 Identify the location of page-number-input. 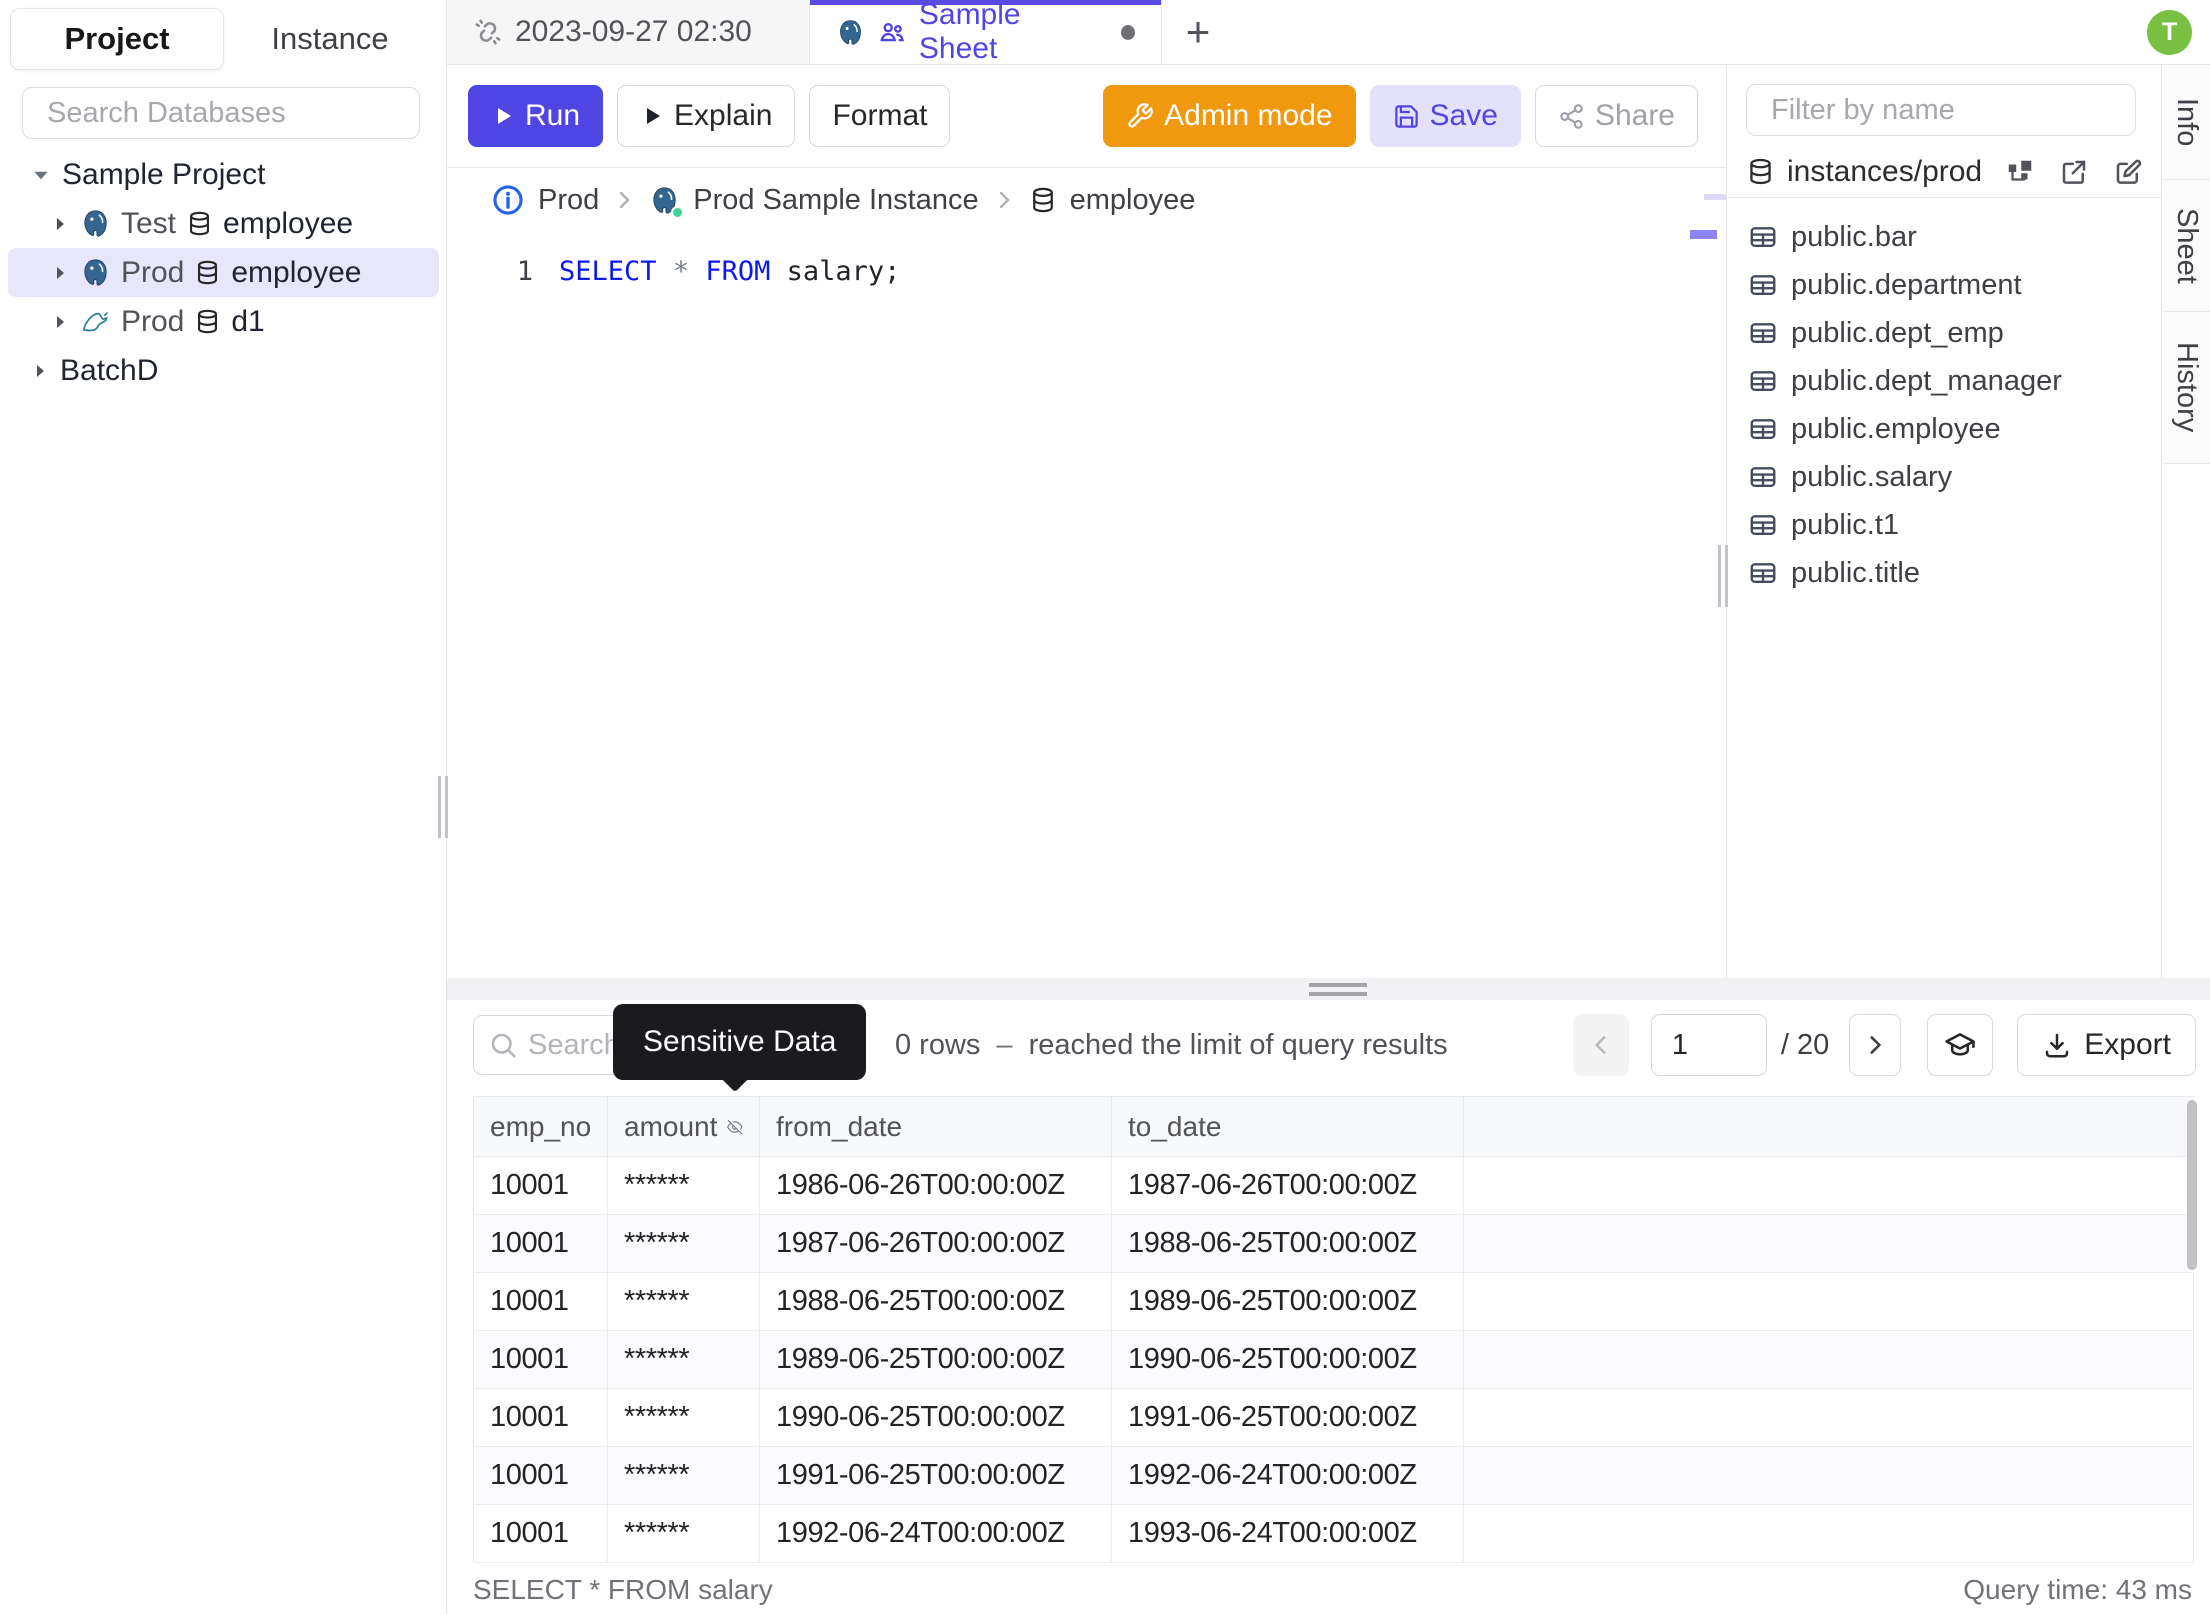
(1708, 1045).